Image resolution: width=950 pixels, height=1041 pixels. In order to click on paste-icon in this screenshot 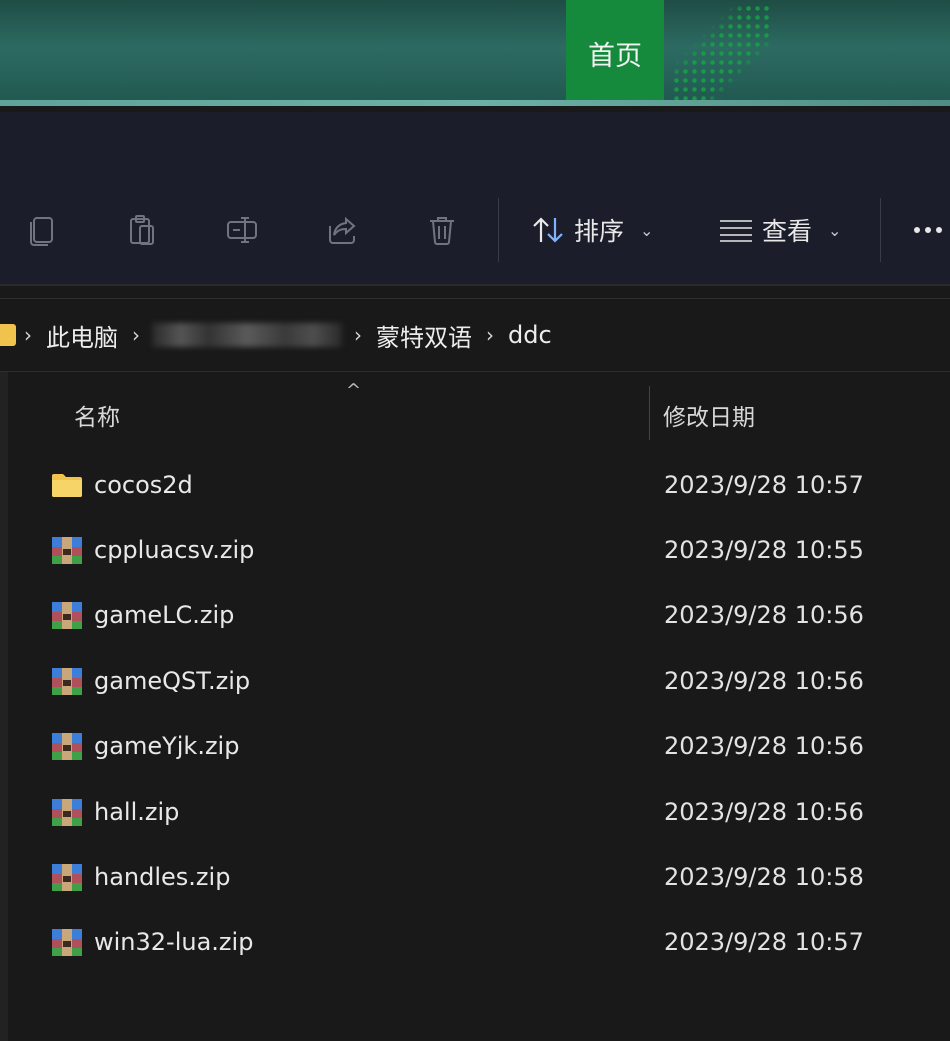, I will do `click(142, 230)`.